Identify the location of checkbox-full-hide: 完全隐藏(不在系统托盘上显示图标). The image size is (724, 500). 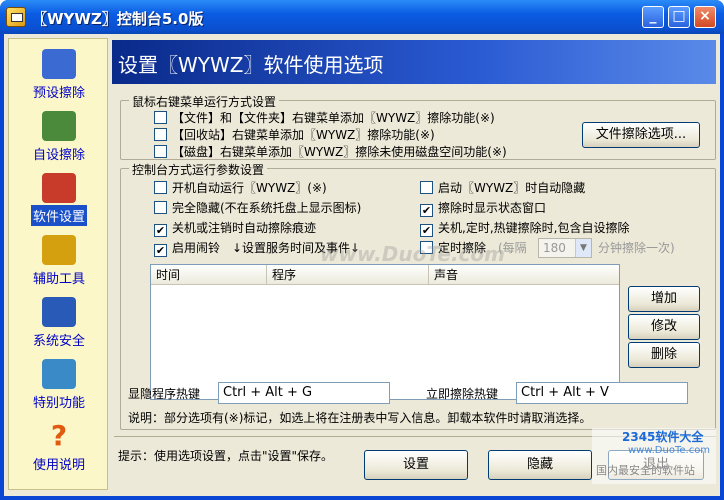
(257, 208).